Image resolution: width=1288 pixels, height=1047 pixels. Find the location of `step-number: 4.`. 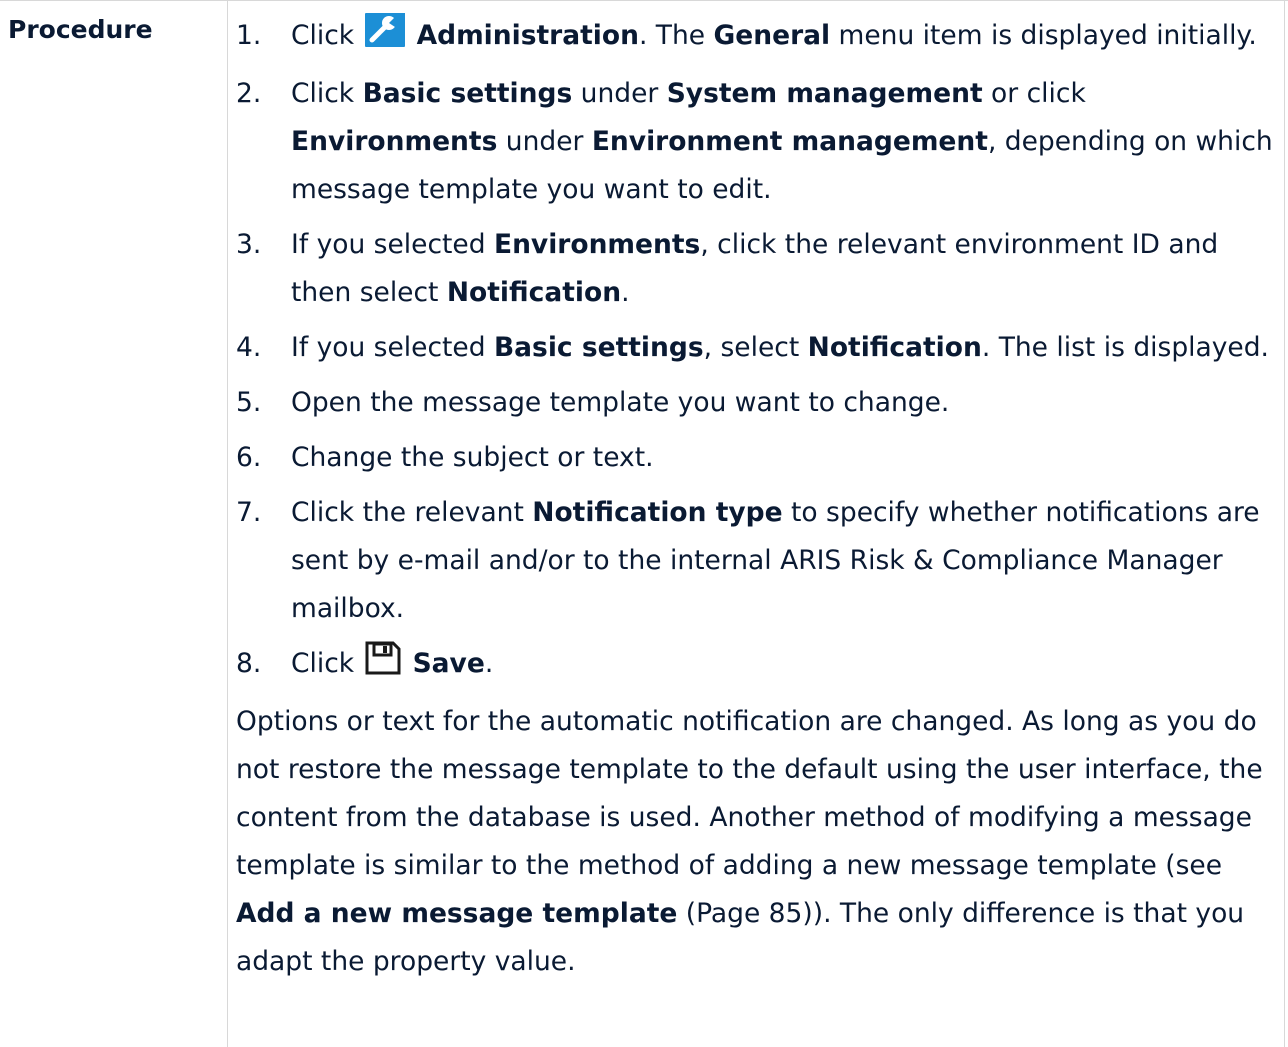

step-number: 4. is located at coordinates (249, 347).